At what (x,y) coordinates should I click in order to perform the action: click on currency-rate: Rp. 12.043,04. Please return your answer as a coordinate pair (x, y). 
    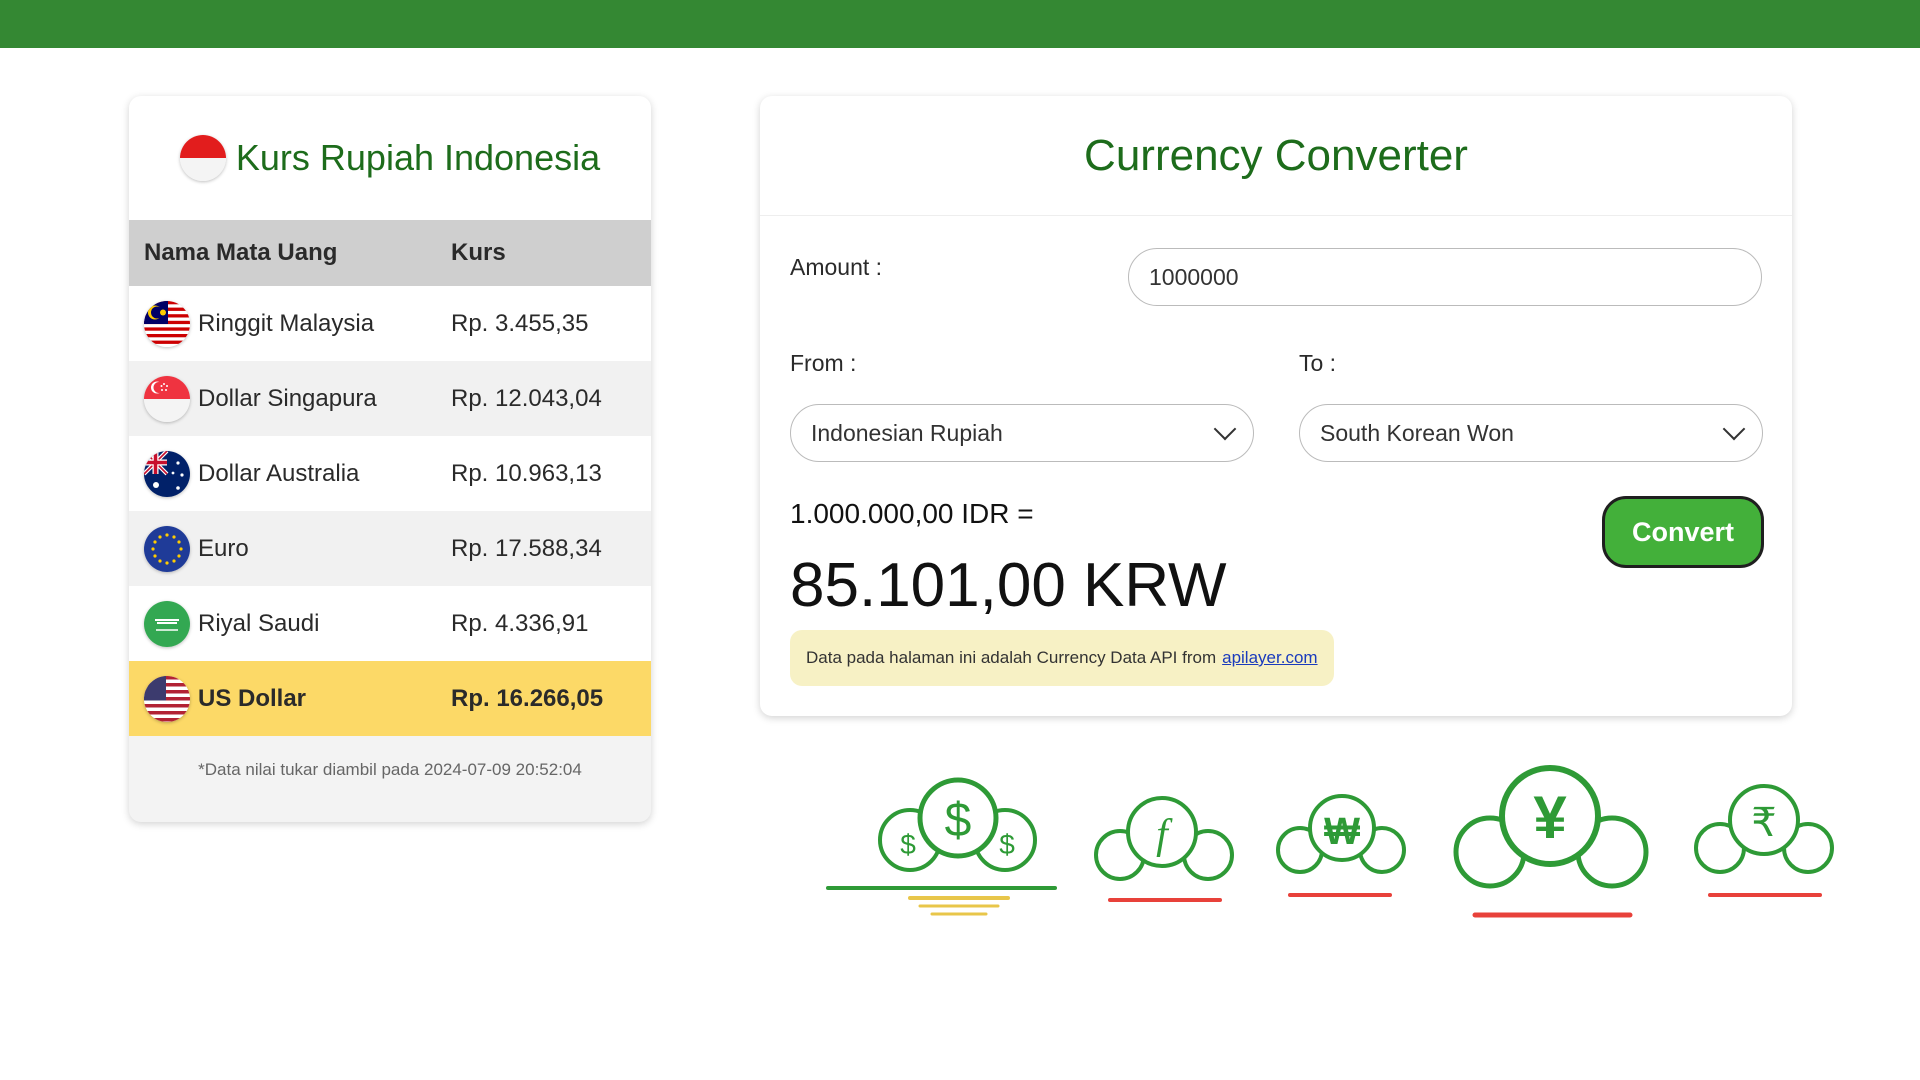
    Looking at the image, I should click on (551, 398).